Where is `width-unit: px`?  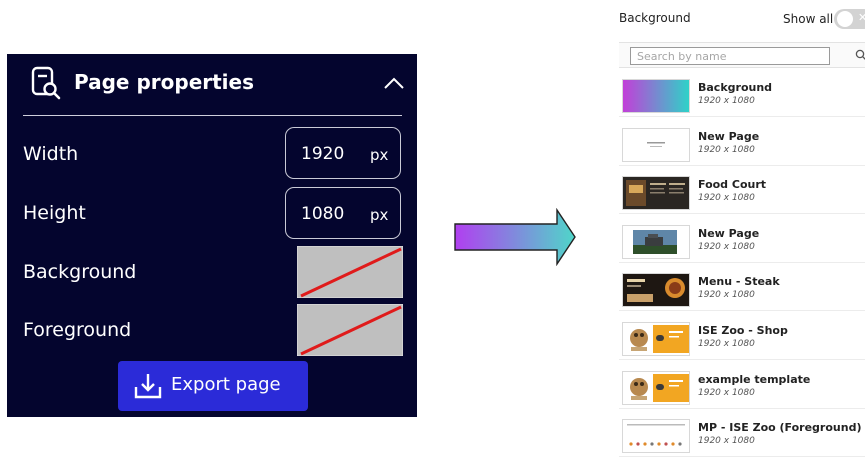
width-unit: px is located at coordinates (379, 155).